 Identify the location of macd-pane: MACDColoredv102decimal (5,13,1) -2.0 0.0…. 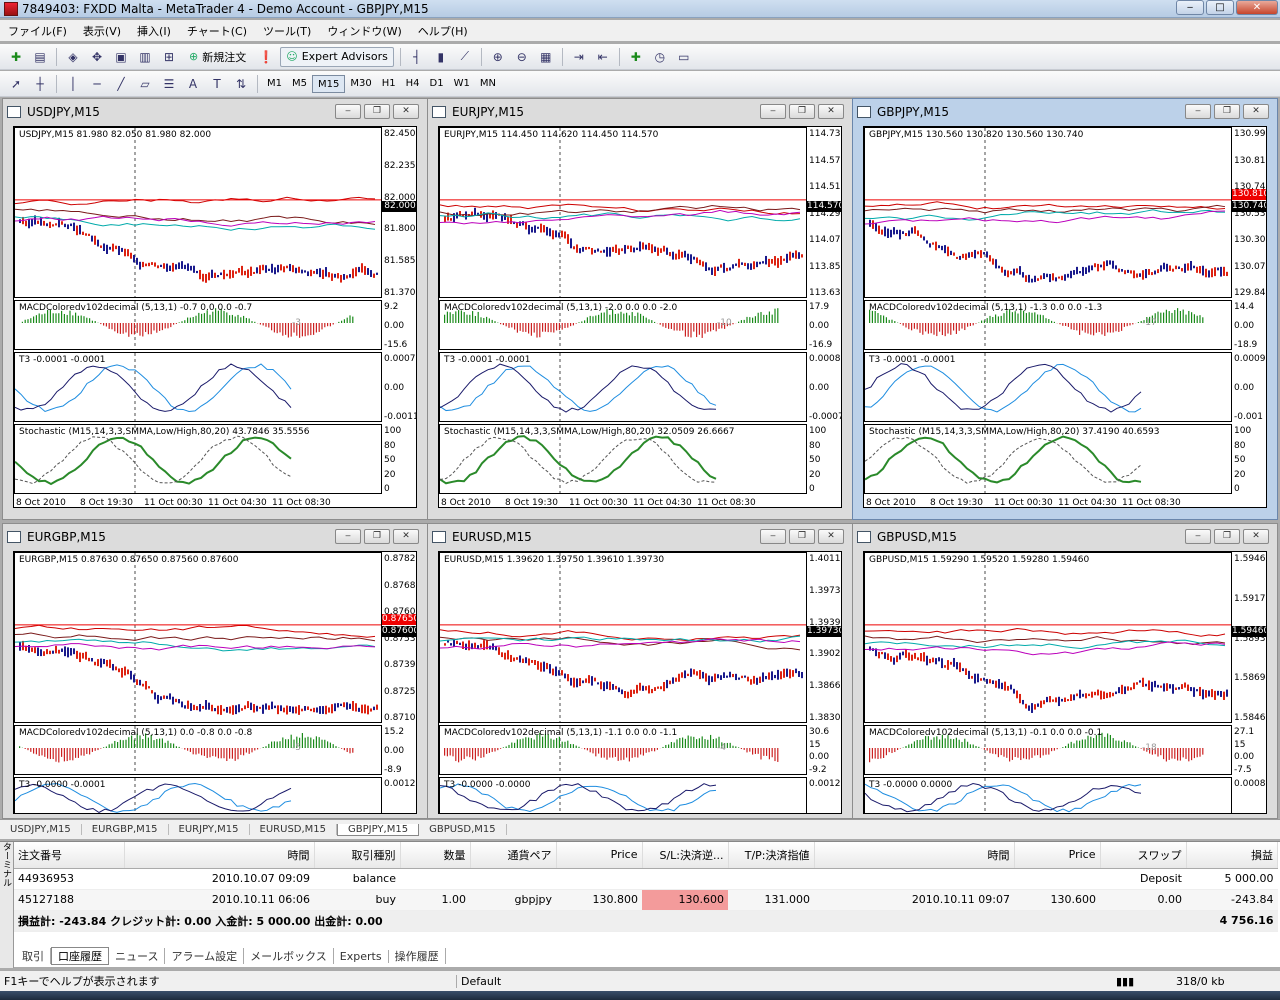
(623, 325).